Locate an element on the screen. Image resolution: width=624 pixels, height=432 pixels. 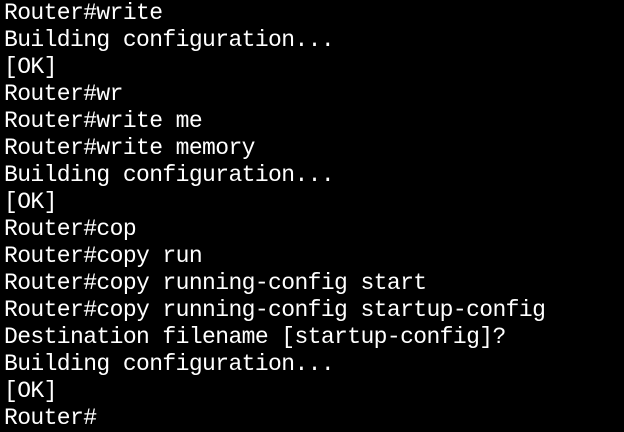
terminal-line: Router#copy run is located at coordinates (103, 256).